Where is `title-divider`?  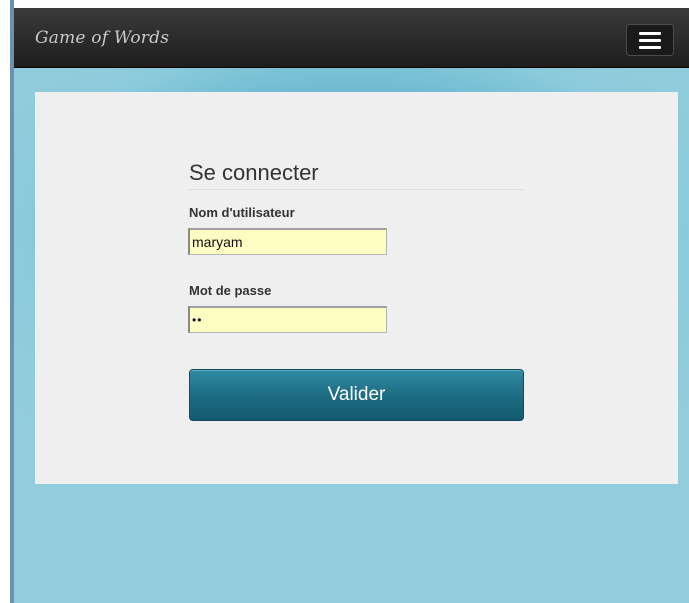 title-divider is located at coordinates (356, 189).